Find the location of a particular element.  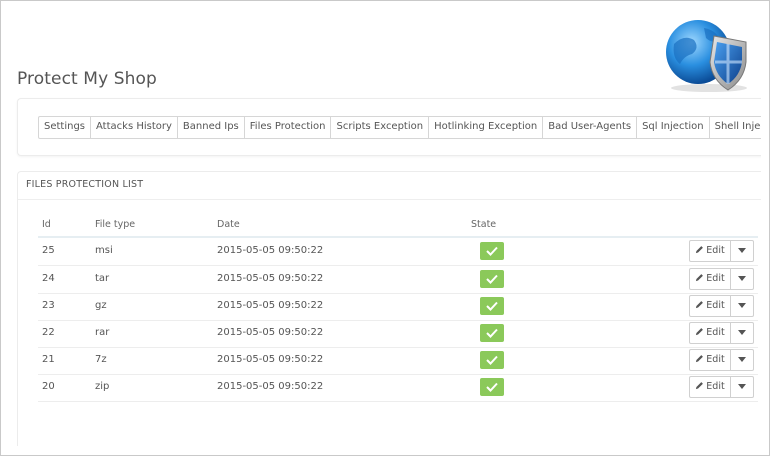

table-row: 25 msi 2015-05-05 09:50:22 Edit is located at coordinates (398, 252).